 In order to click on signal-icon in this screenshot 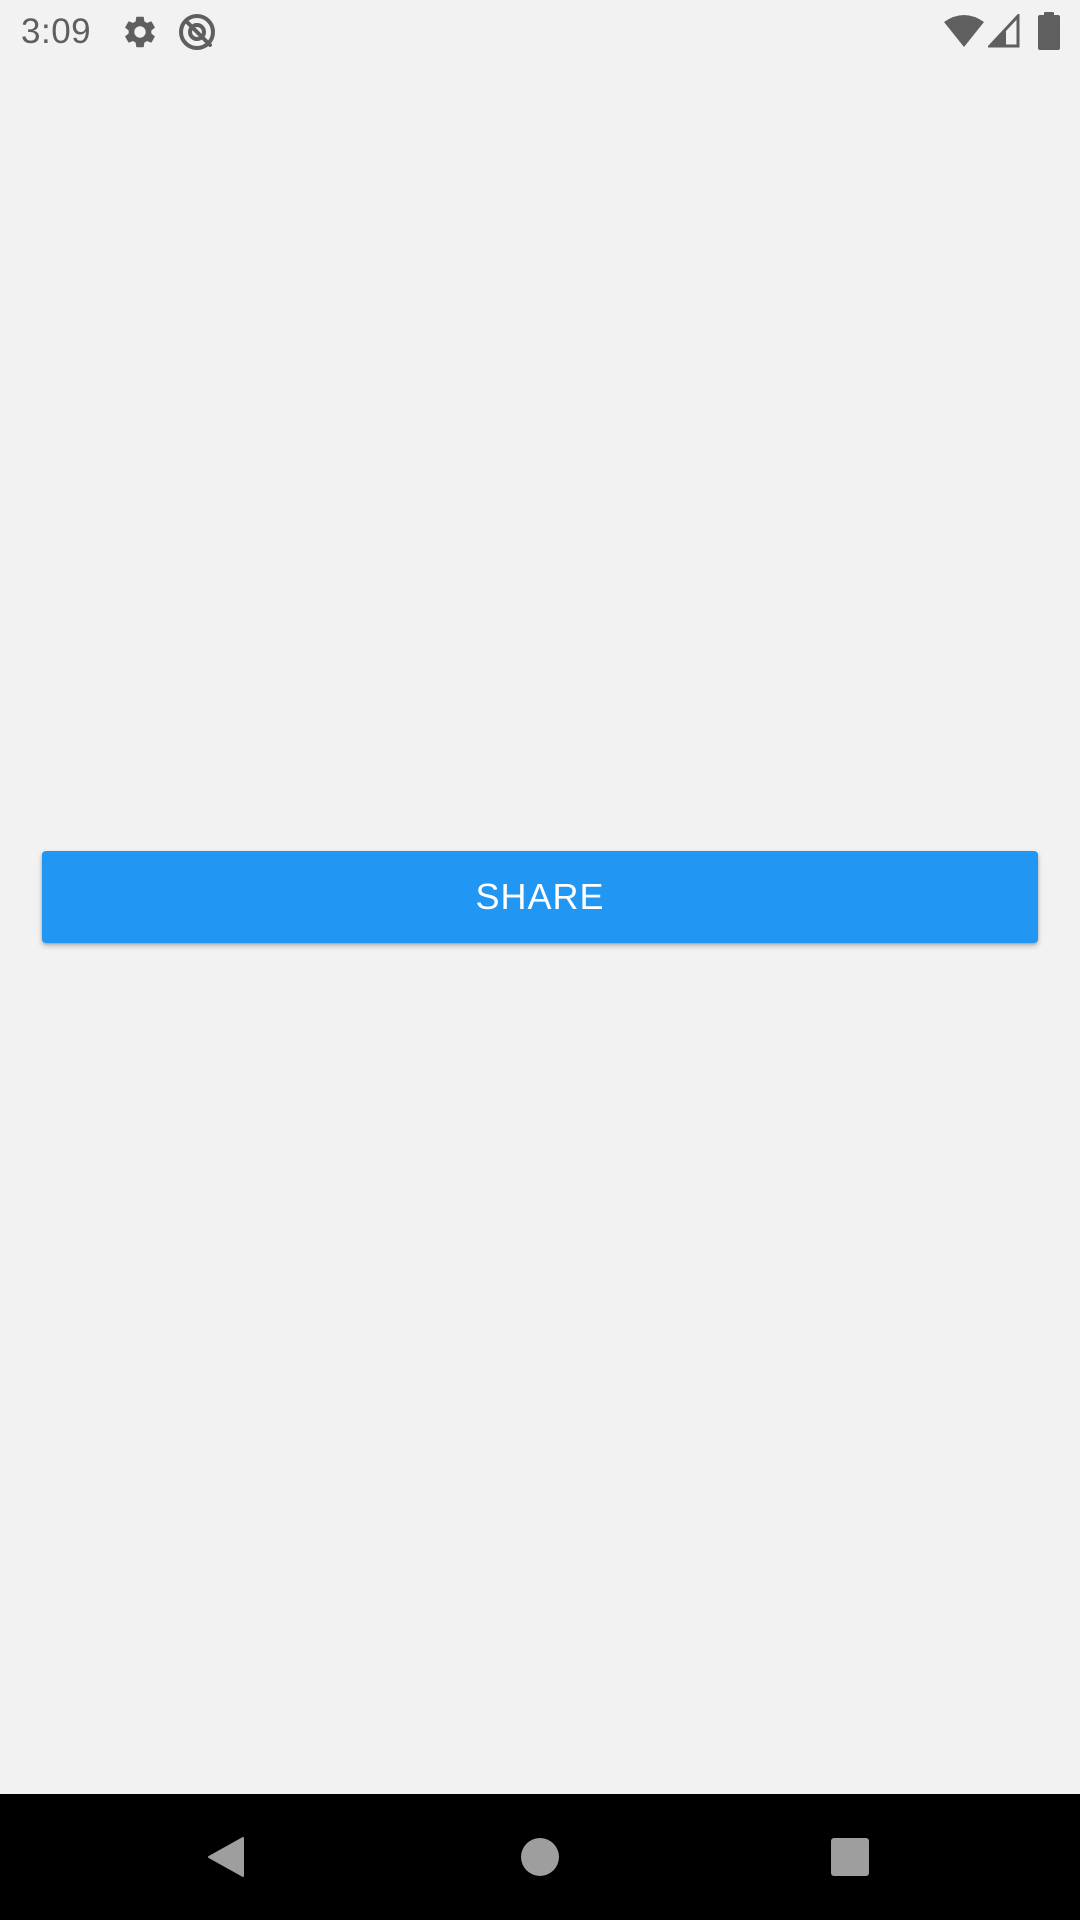, I will do `click(1004, 31)`.